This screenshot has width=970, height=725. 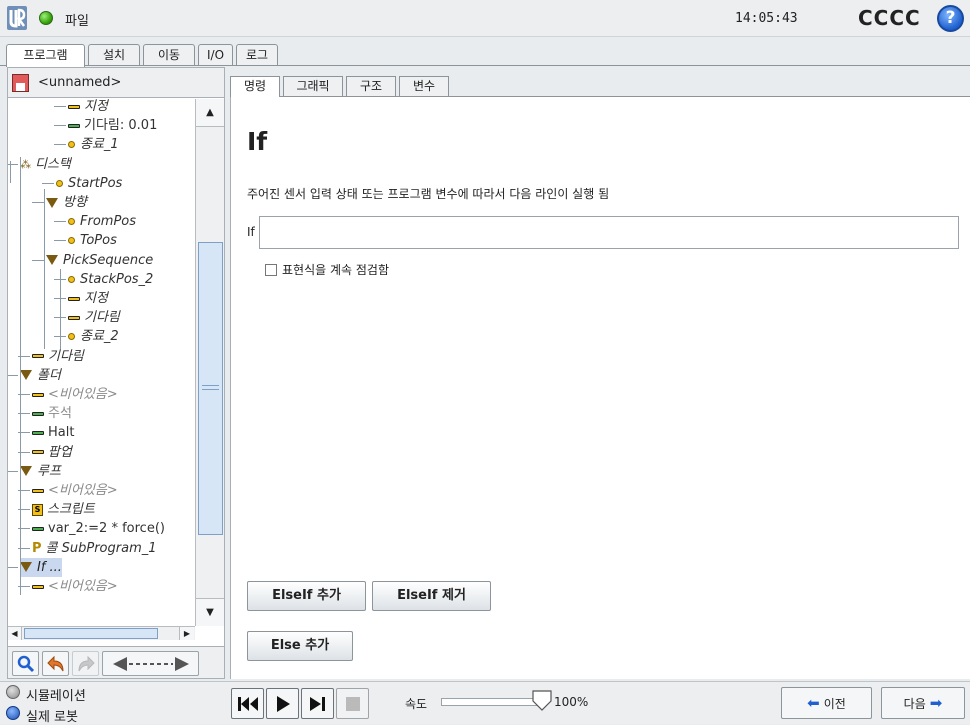 I want to click on tree-node-label: StartPos, so click(x=95, y=183).